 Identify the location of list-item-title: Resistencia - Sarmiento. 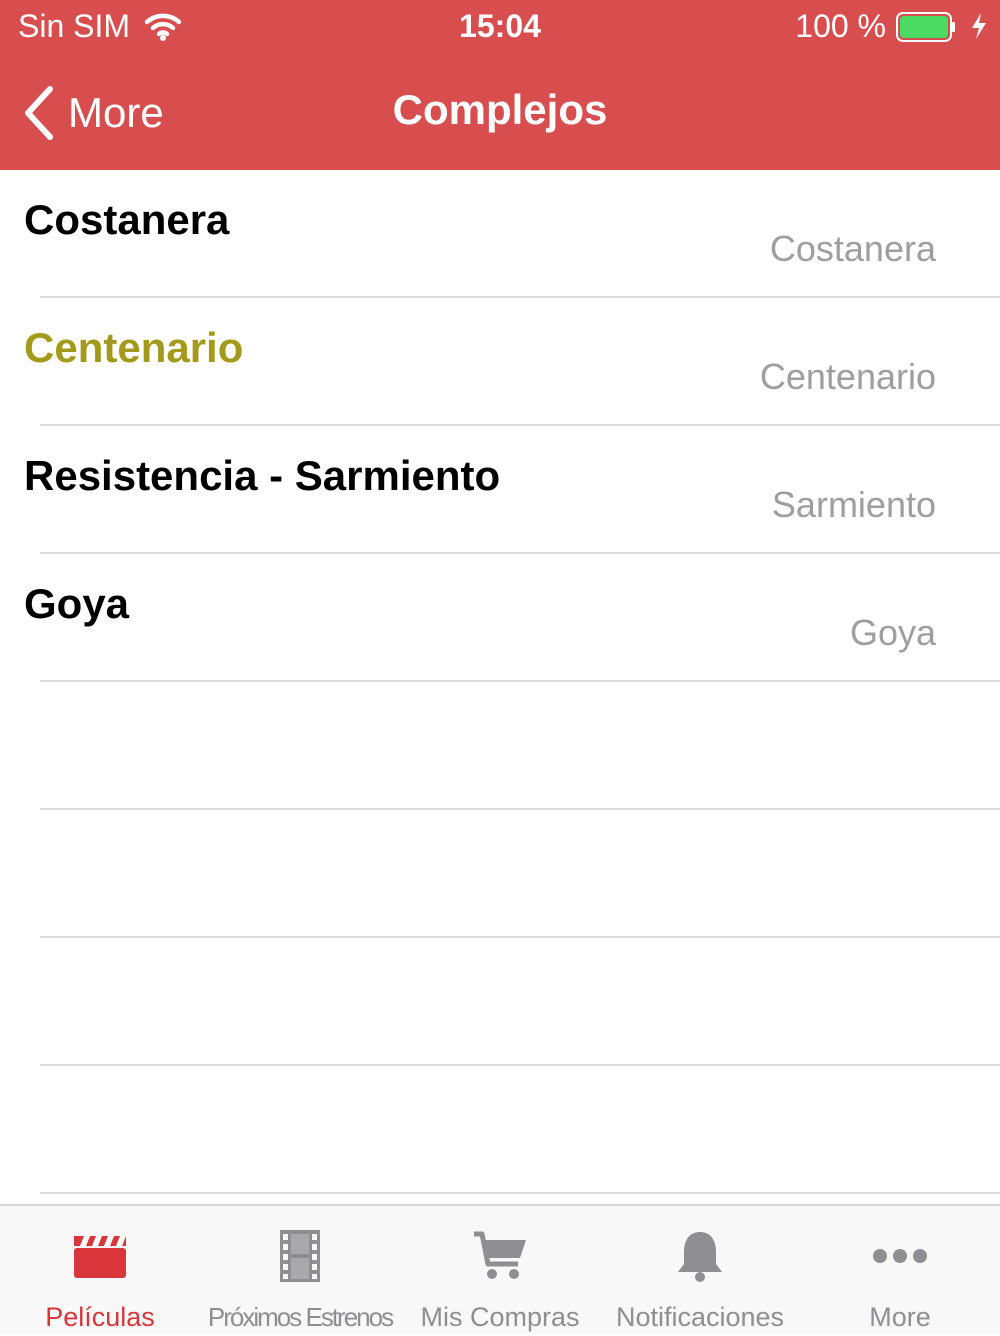
(262, 475).